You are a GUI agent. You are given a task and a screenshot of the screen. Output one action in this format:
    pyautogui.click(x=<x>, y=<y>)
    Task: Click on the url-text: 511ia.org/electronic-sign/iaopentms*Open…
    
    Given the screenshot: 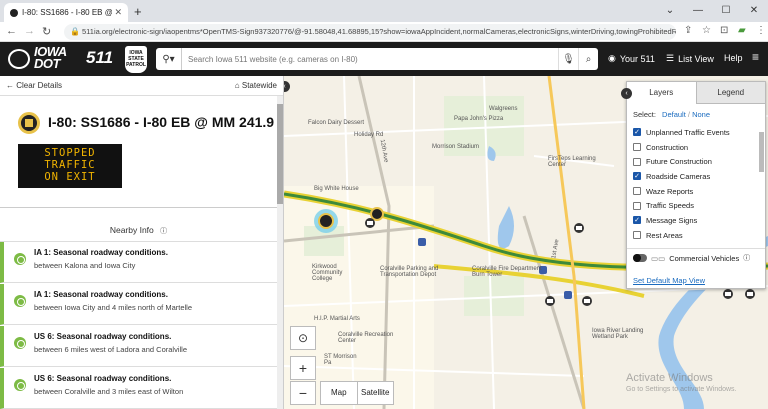 What is the action you would take?
    pyautogui.click(x=379, y=31)
    